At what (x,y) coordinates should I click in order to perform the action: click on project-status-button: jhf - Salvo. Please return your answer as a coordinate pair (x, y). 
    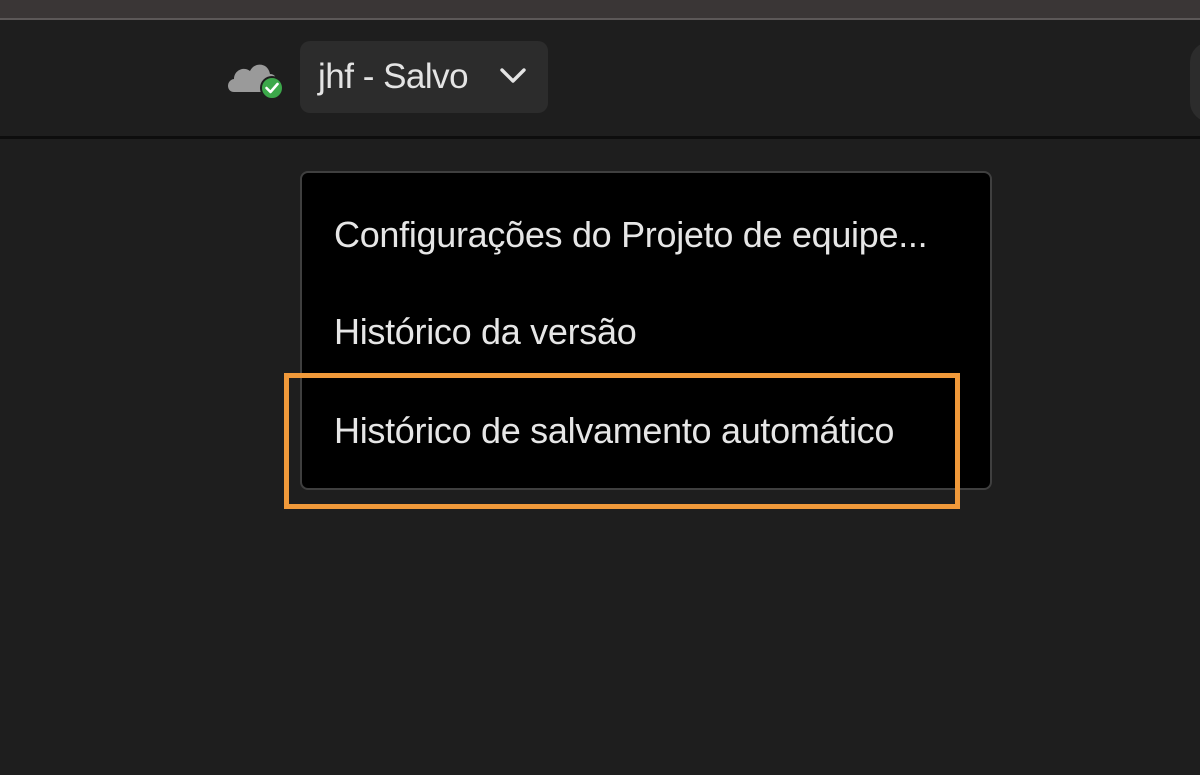
    Looking at the image, I should click on (424, 77).